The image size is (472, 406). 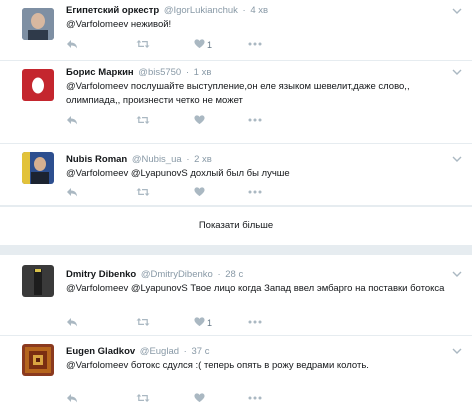 I want to click on timestamp: 37 с, so click(x=200, y=351).